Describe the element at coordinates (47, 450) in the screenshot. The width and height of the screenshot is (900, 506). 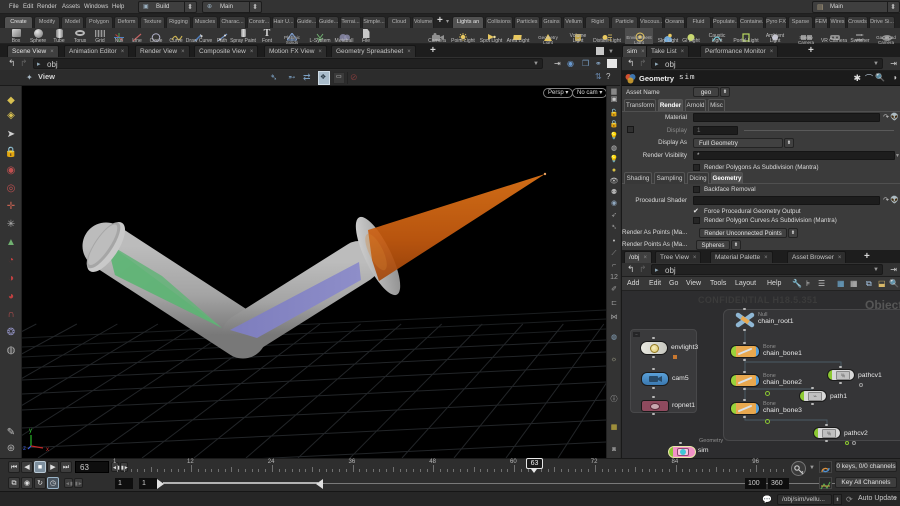
I see `svg-text: x` at that location.